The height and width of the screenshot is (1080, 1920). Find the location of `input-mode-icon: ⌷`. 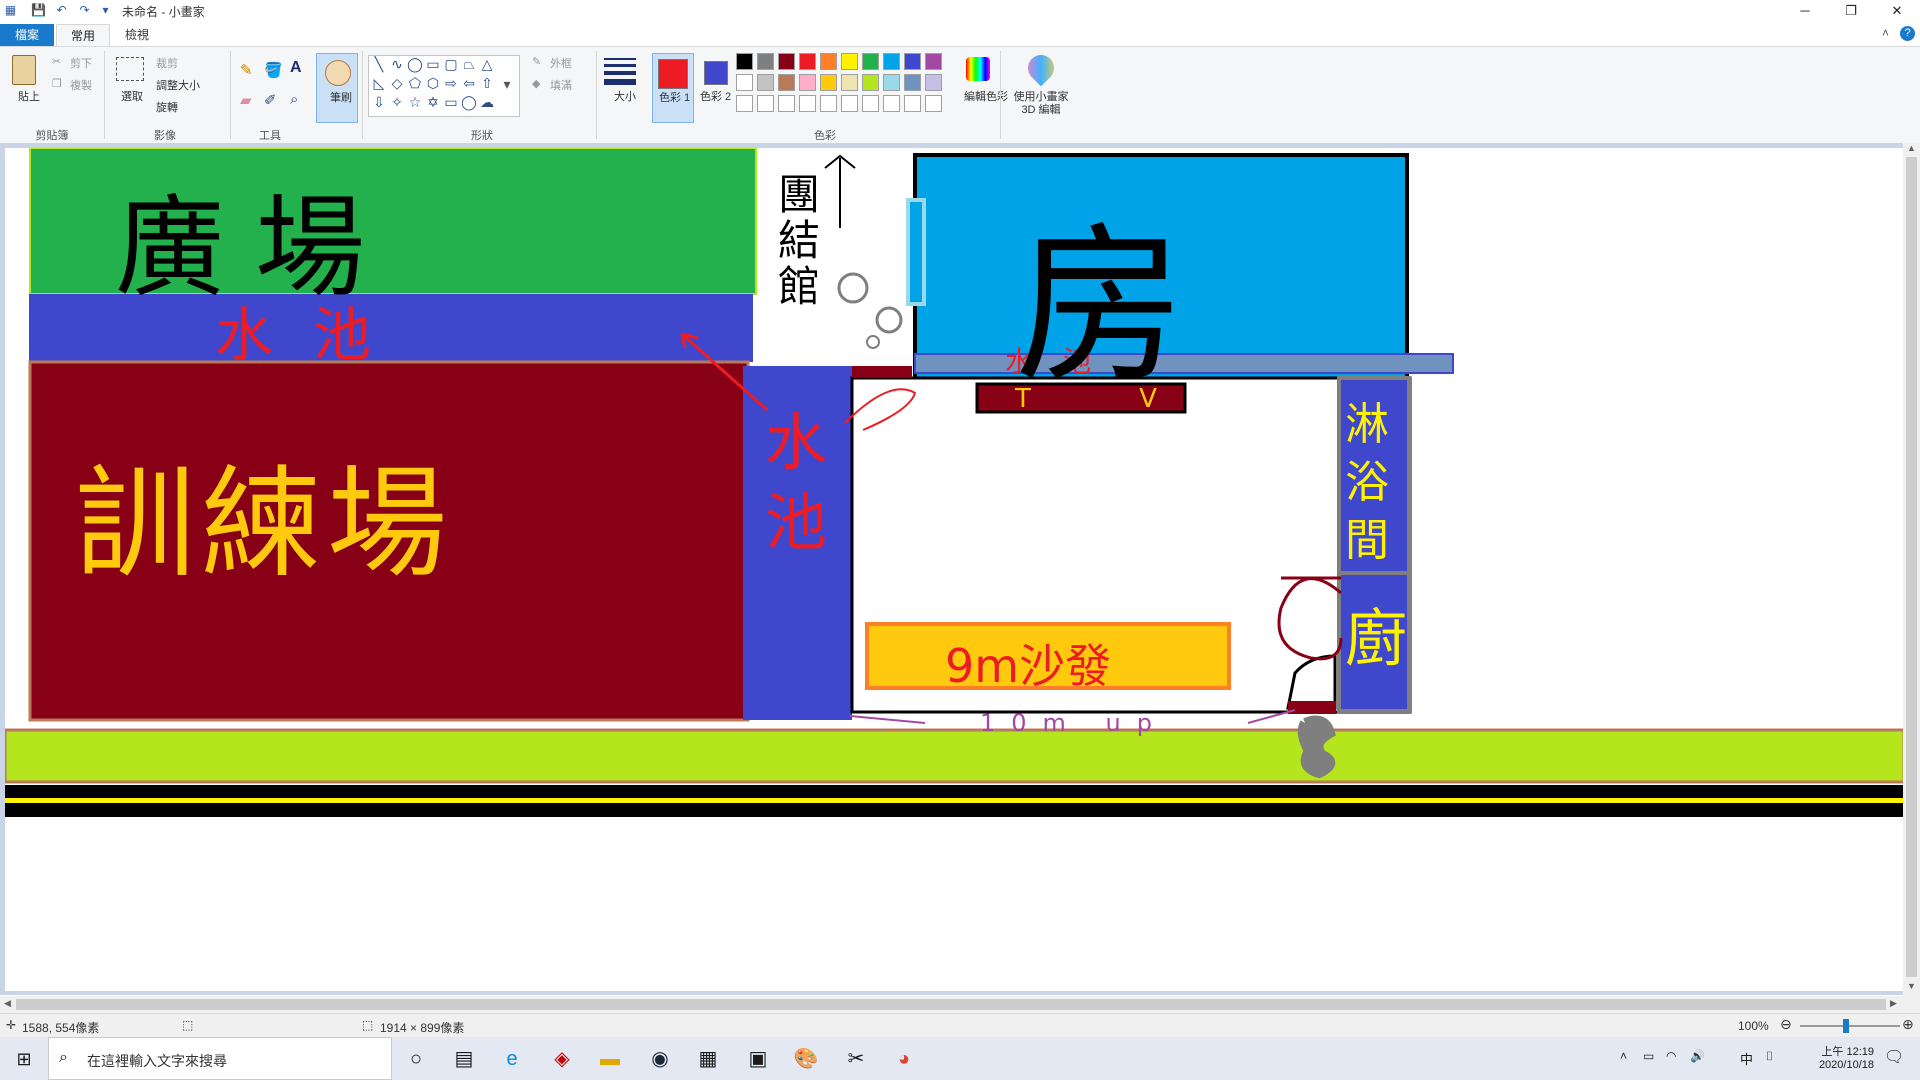

input-mode-icon: ⌷ is located at coordinates (1769, 1056).